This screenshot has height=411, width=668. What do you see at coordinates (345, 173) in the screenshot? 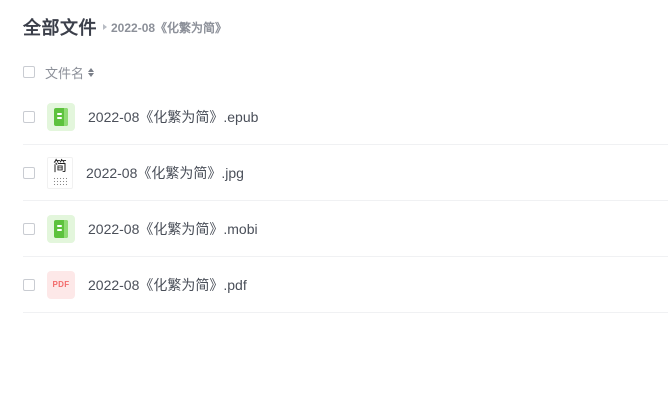
I see `file-row-jpg: 简 2022-08《化繁为简》.jpg` at bounding box center [345, 173].